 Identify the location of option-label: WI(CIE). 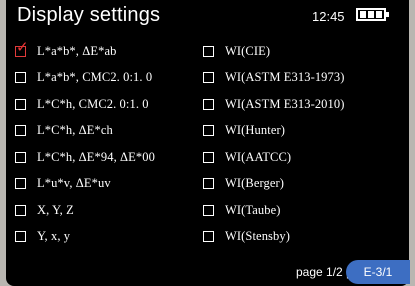
(248, 50).